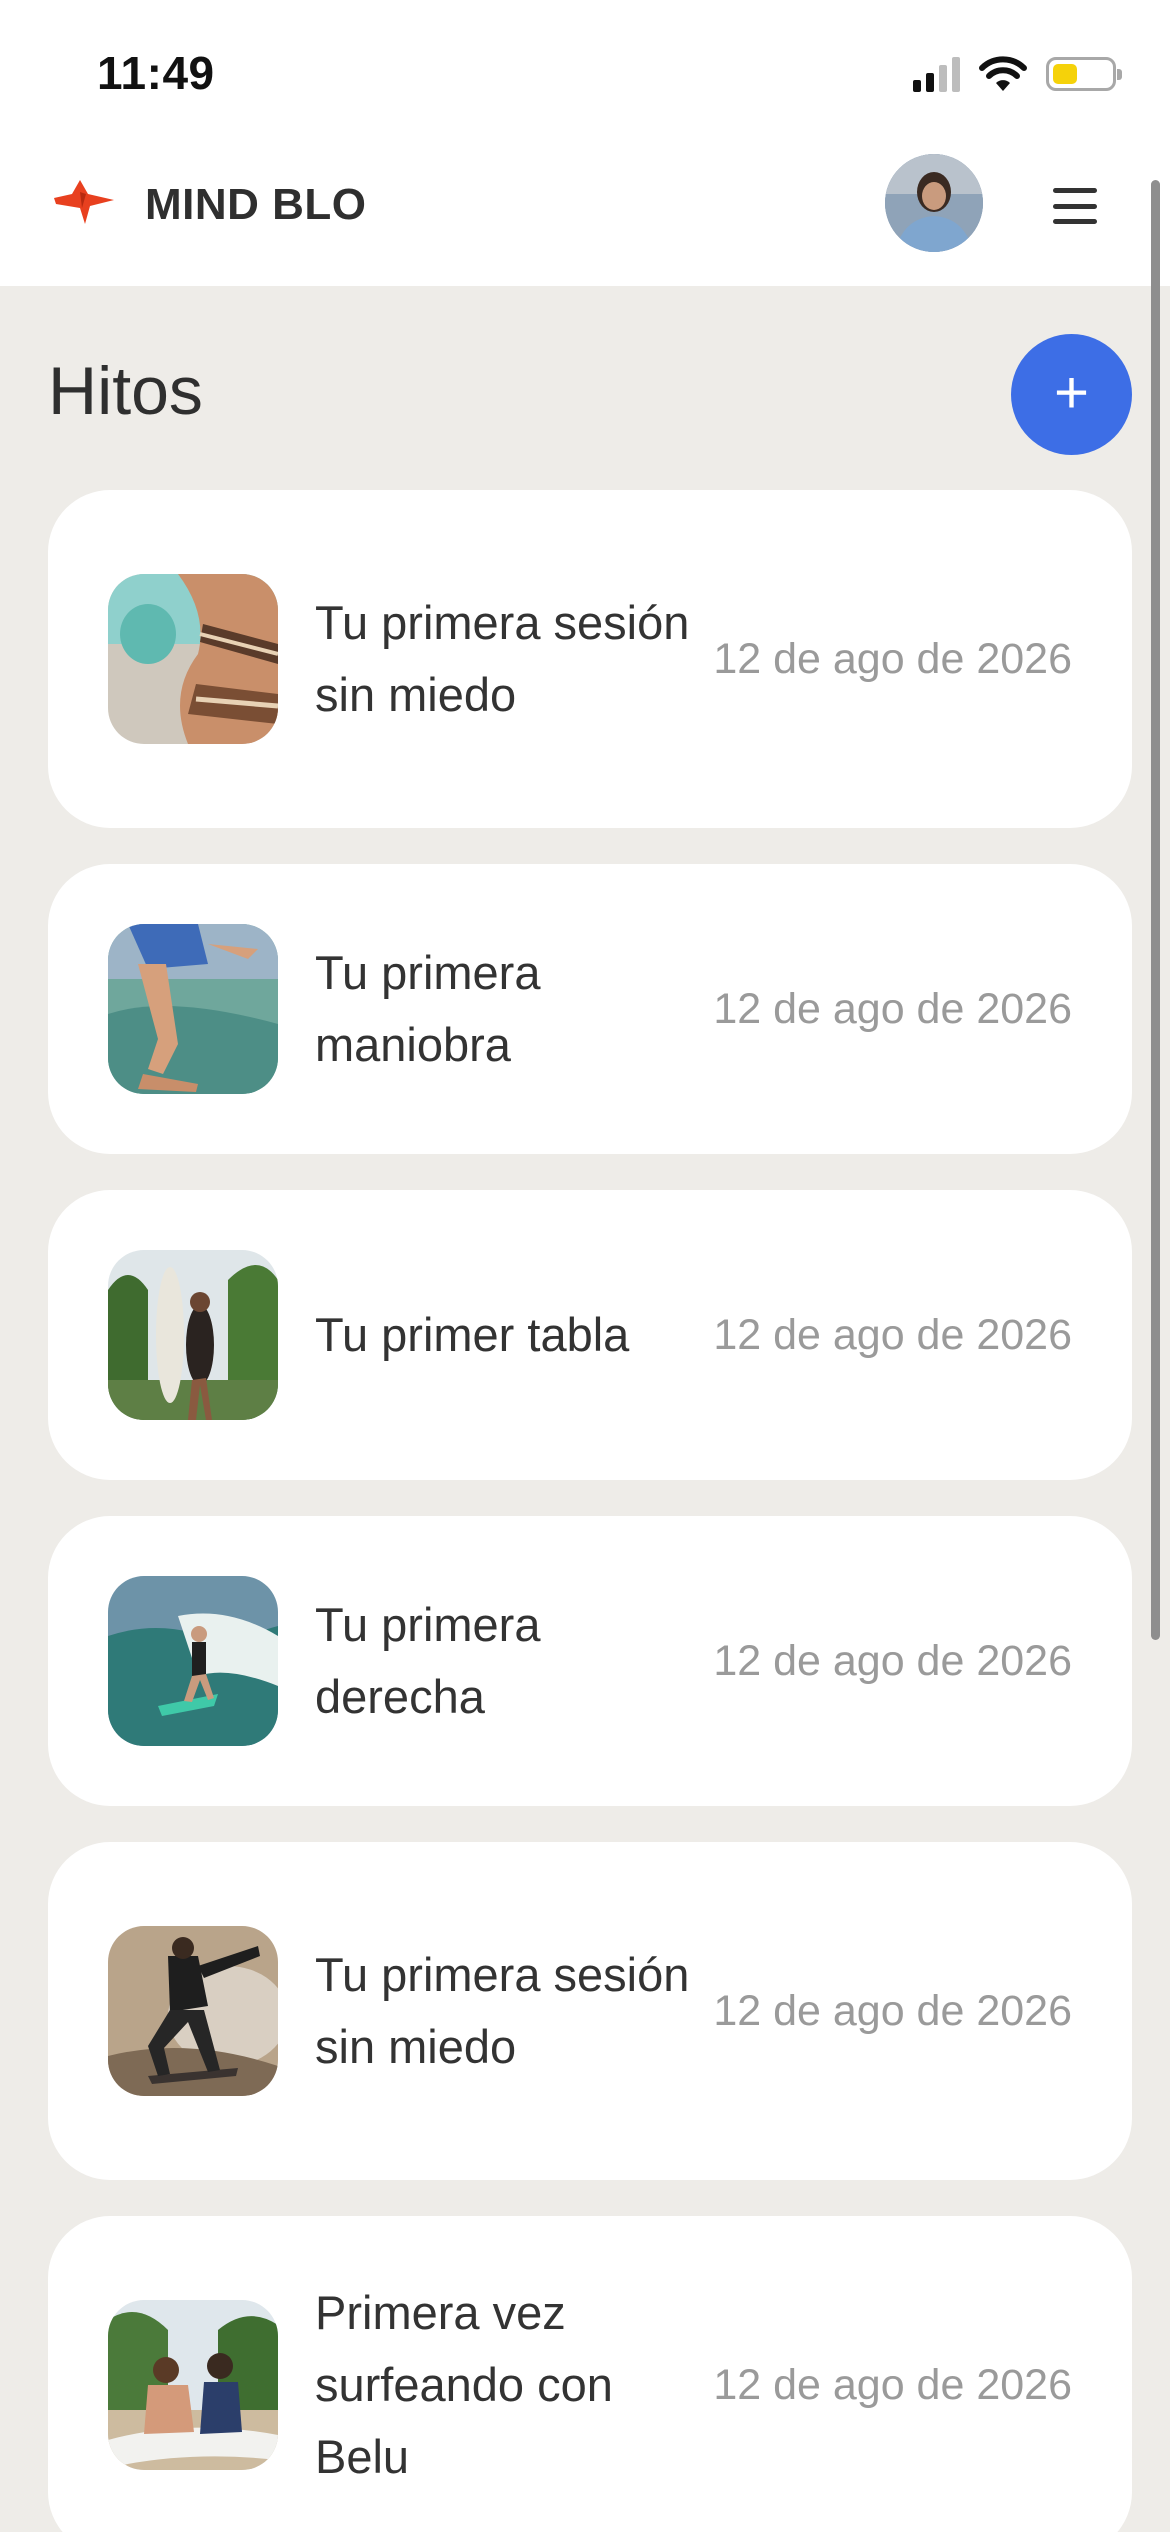  I want to click on user-avatar, so click(934, 203).